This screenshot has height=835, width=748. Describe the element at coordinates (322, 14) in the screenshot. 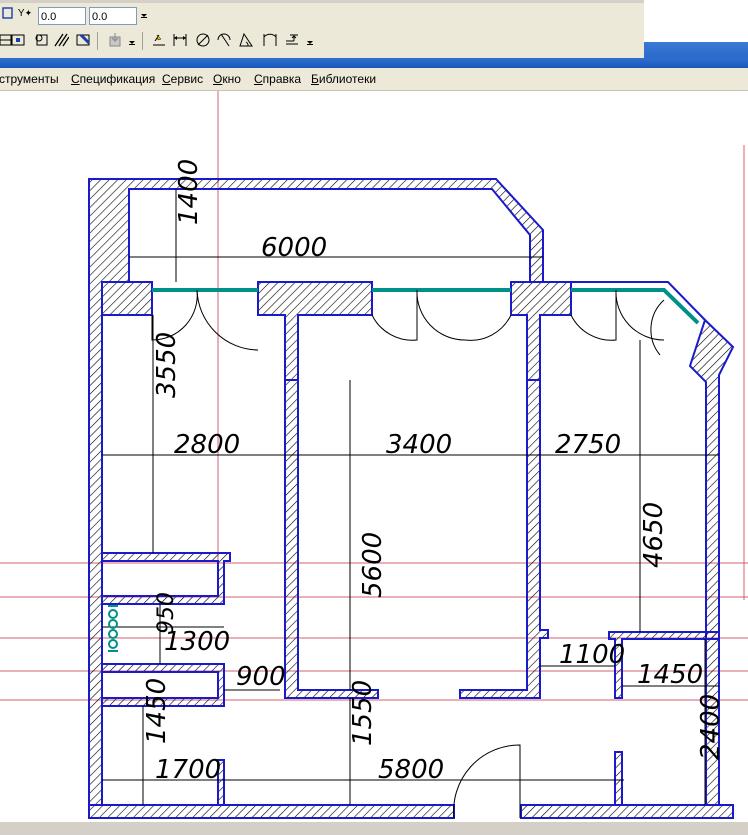

I see `toolbar-row-coordinates: Y ✦ 0.0 0.0` at that location.